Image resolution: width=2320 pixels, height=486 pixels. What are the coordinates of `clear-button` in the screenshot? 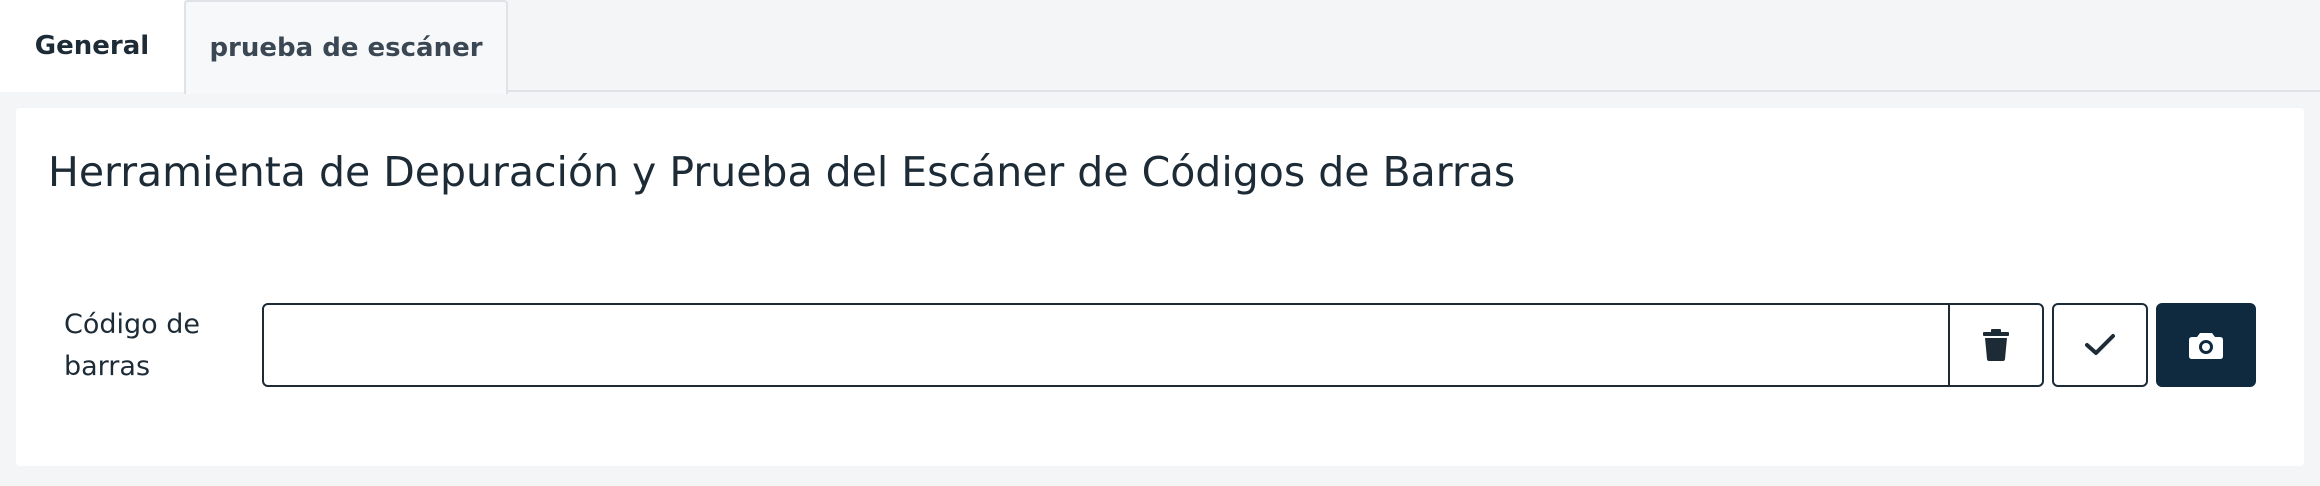 It's located at (1996, 345).